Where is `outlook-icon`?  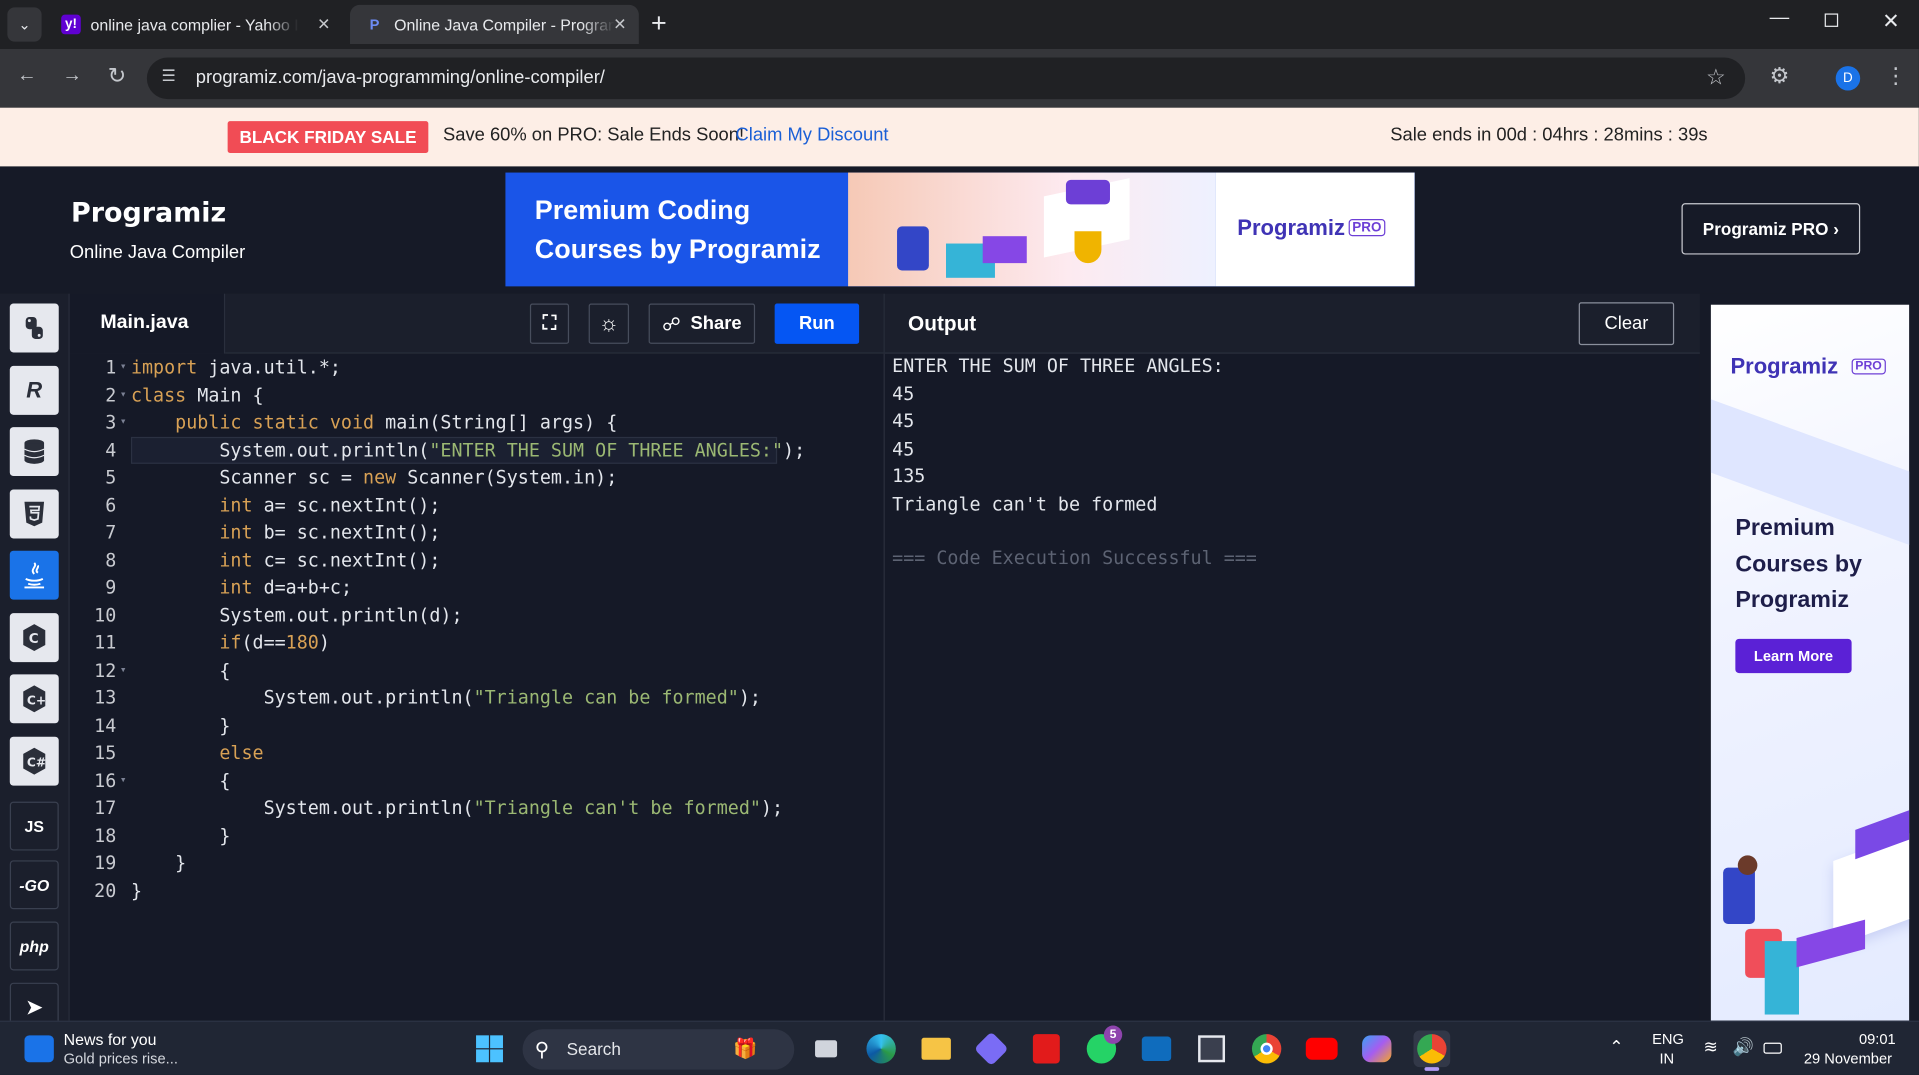 outlook-icon is located at coordinates (1156, 1048).